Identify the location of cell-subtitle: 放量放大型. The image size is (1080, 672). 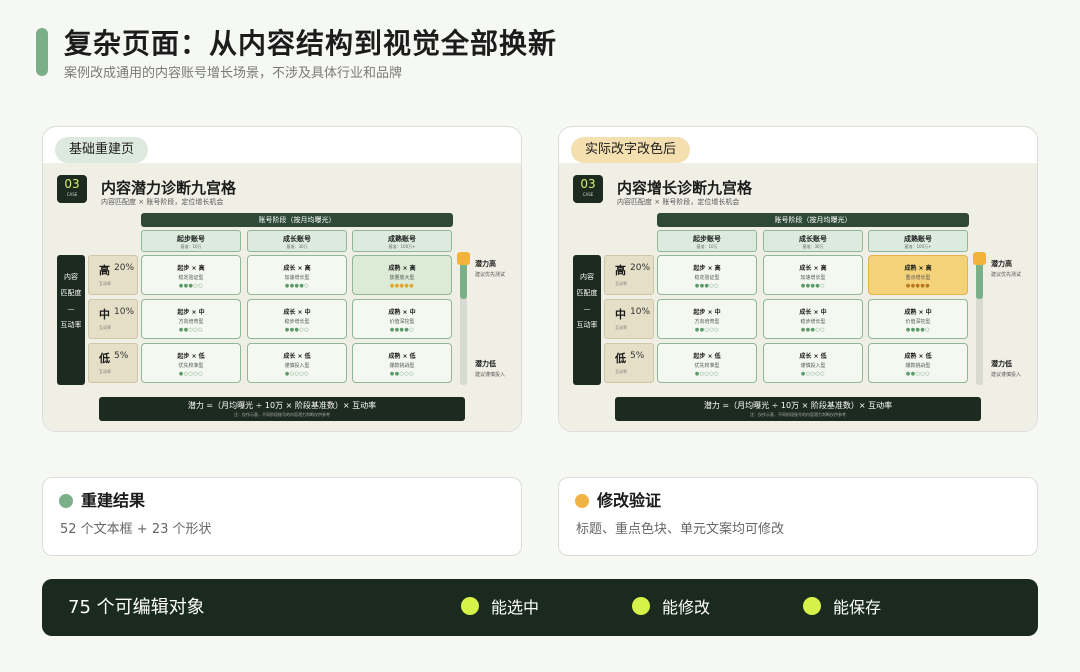
(402, 278).